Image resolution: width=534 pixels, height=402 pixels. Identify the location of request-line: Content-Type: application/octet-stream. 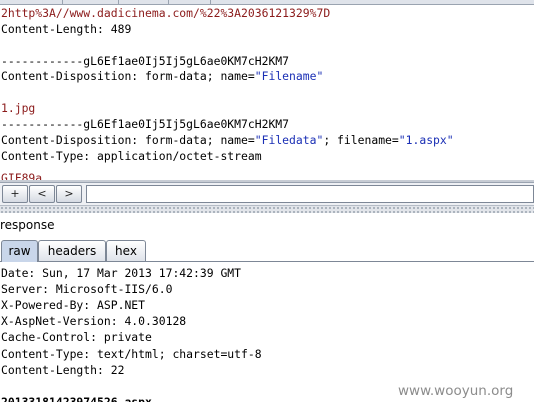
(131, 156).